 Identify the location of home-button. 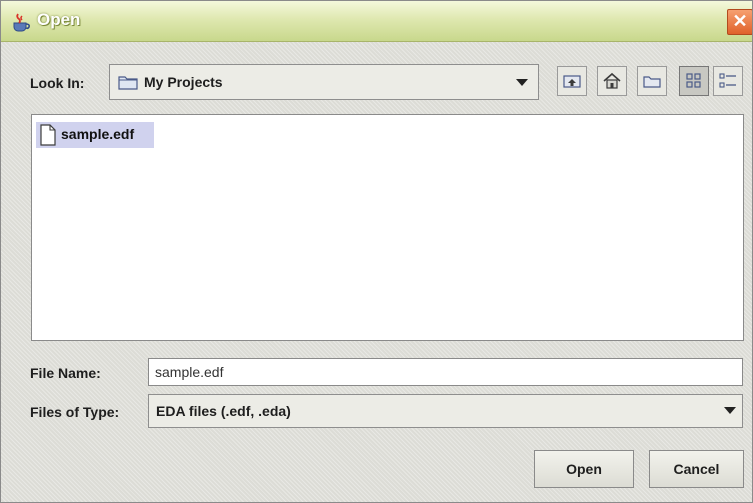
(612, 81).